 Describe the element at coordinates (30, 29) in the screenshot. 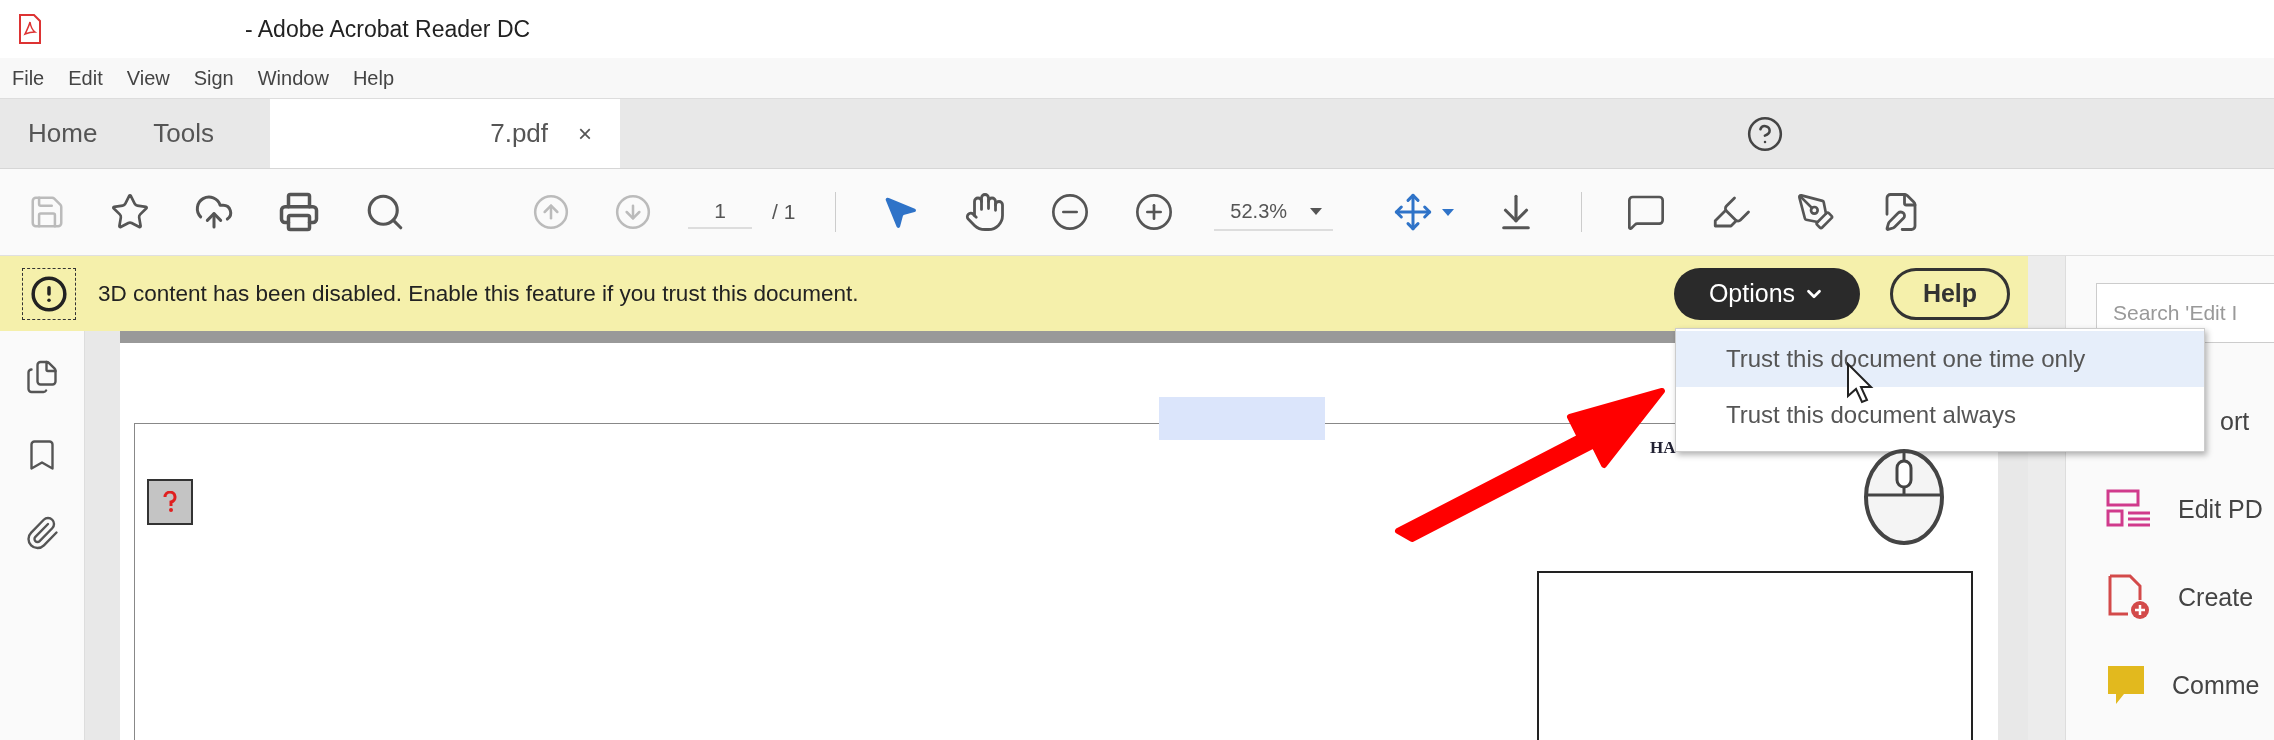

I see `app-icon` at that location.